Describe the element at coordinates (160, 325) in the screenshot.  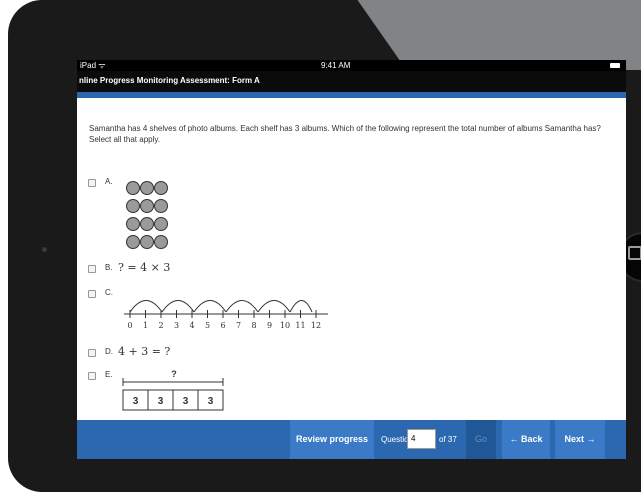
I see `tick-label: 2` at that location.